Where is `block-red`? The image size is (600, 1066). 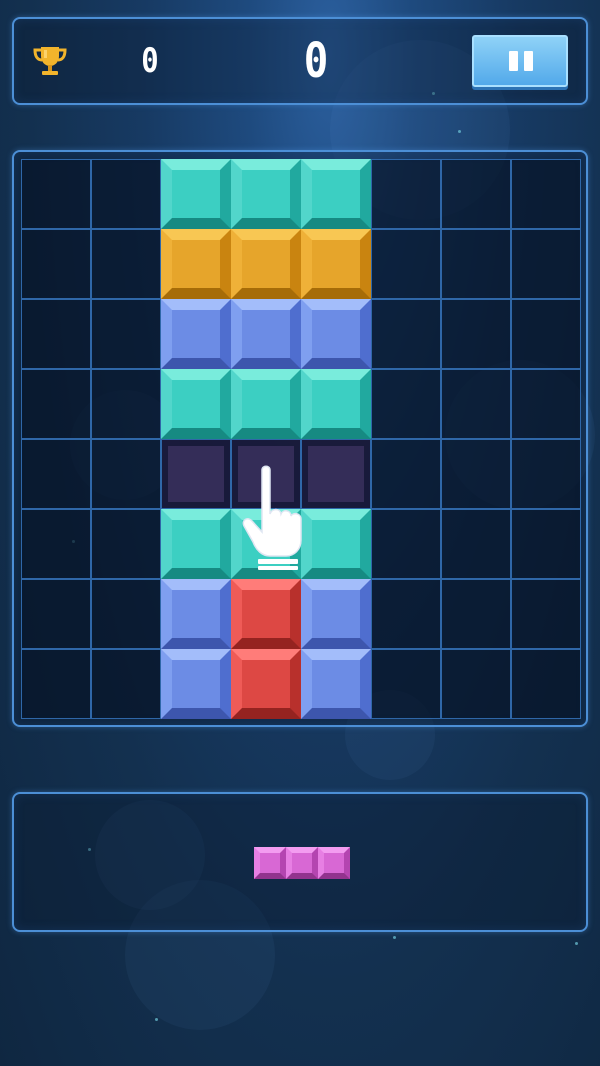 block-red is located at coordinates (266, 684).